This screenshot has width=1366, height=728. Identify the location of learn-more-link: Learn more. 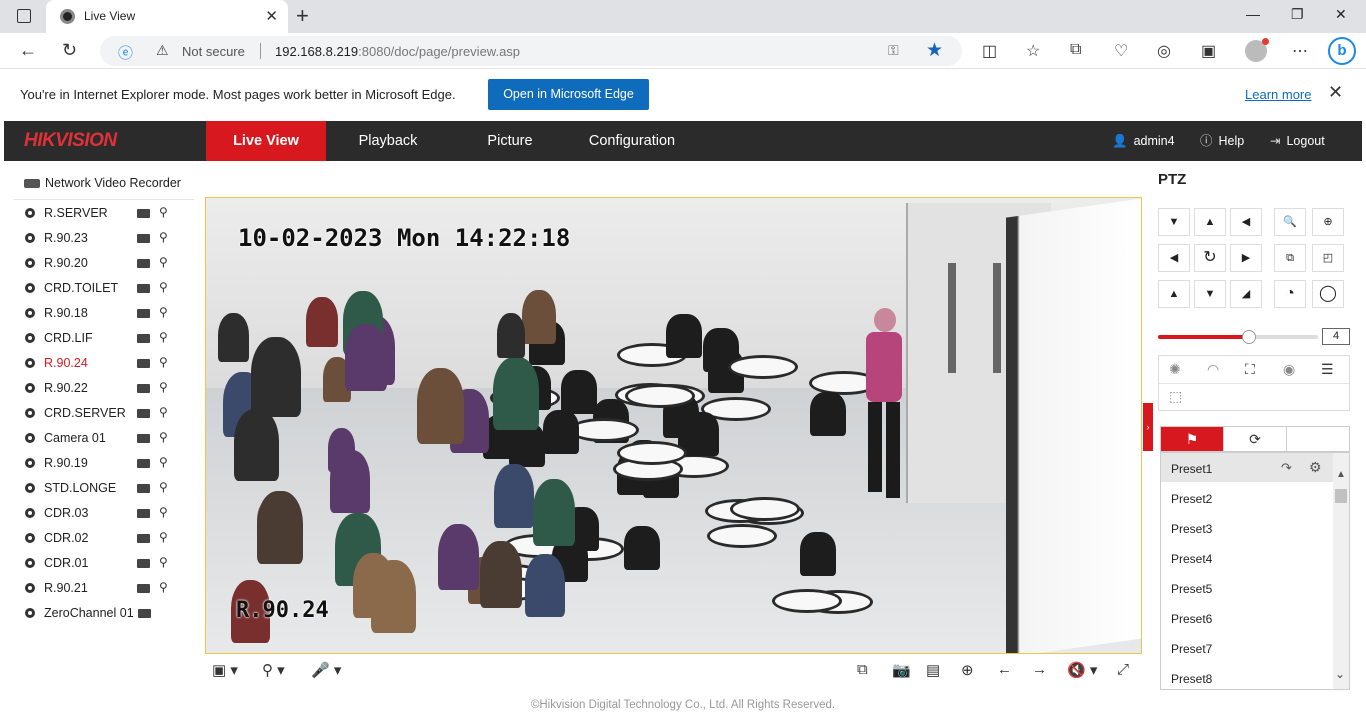
(1278, 94).